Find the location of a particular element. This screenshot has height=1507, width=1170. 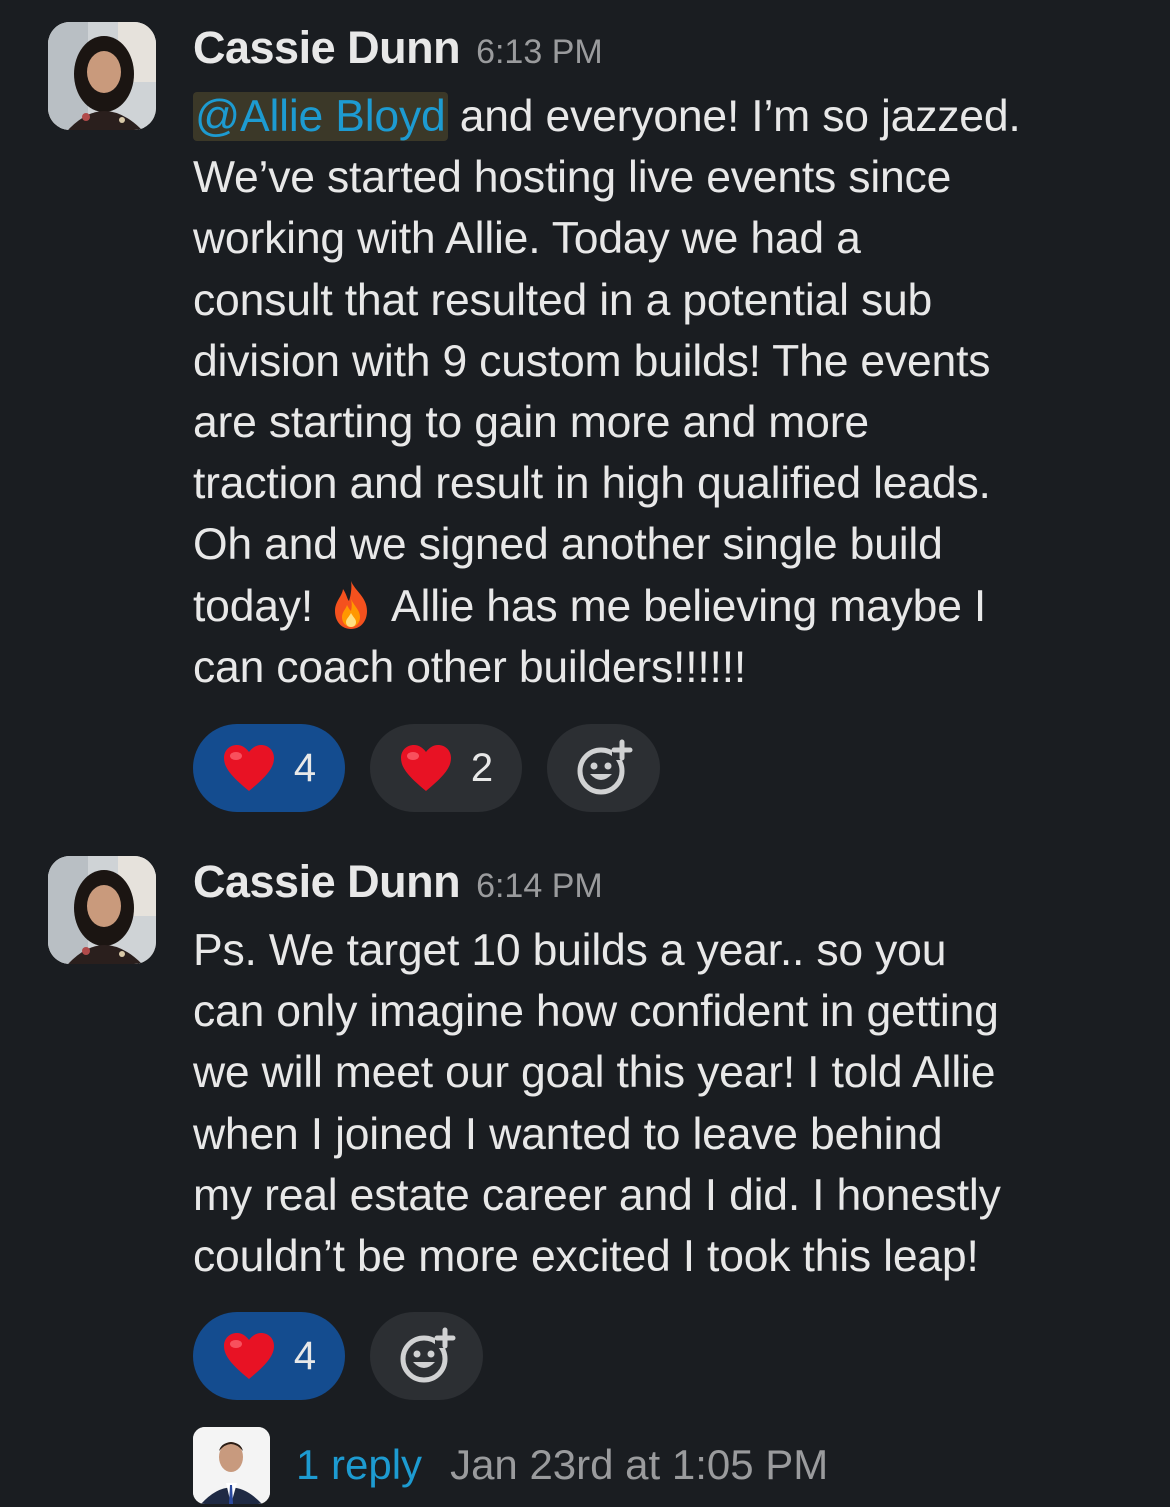

message-timestamp: 6:13 PM is located at coordinates (539, 52).